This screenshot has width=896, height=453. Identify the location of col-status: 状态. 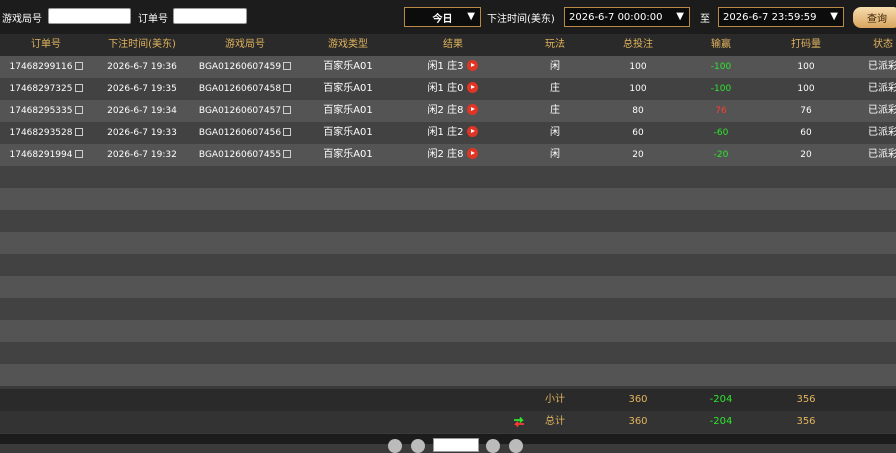
(883, 44).